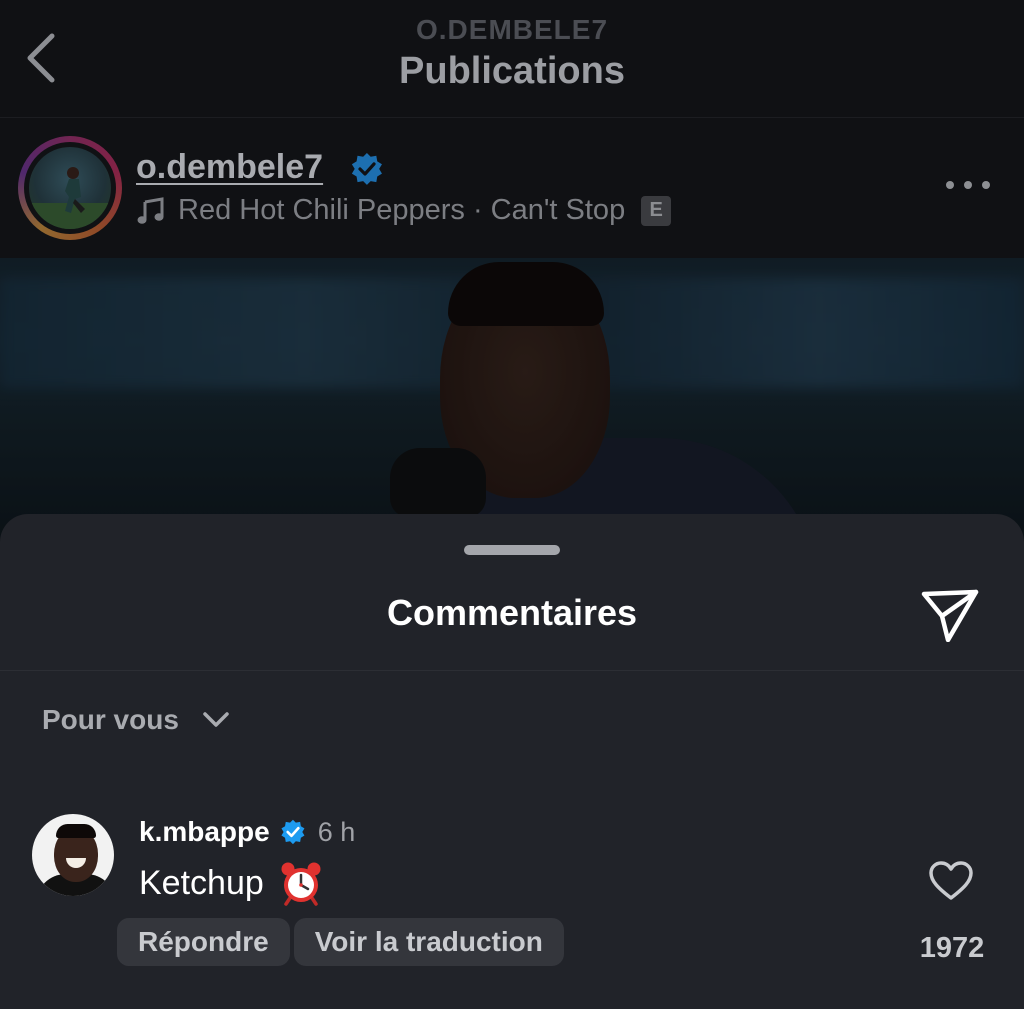 Image resolution: width=1024 pixels, height=1009 pixels. I want to click on avatar-photo-icon, so click(70, 198).